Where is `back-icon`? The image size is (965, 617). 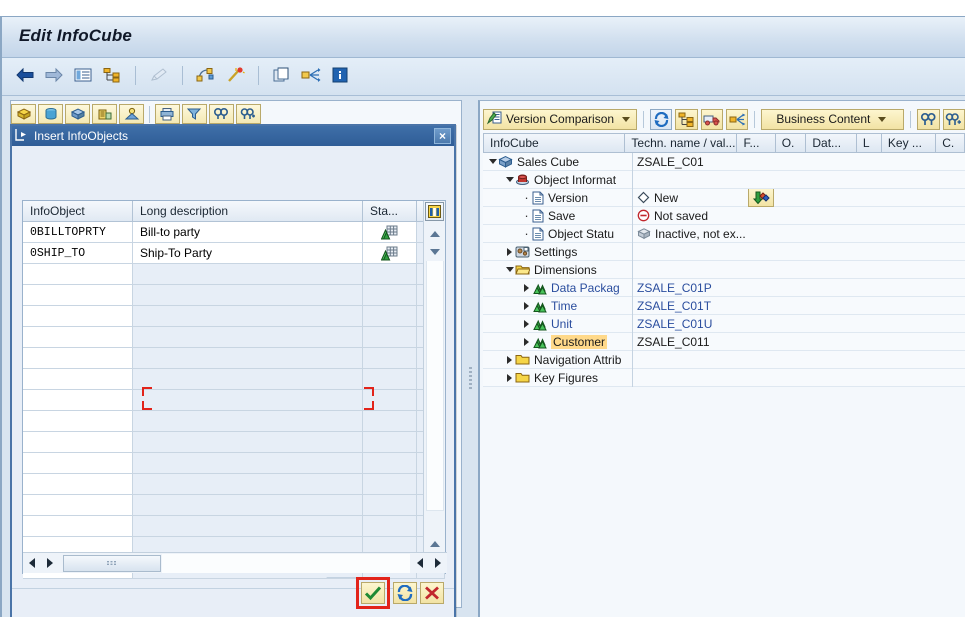 back-icon is located at coordinates (25, 75).